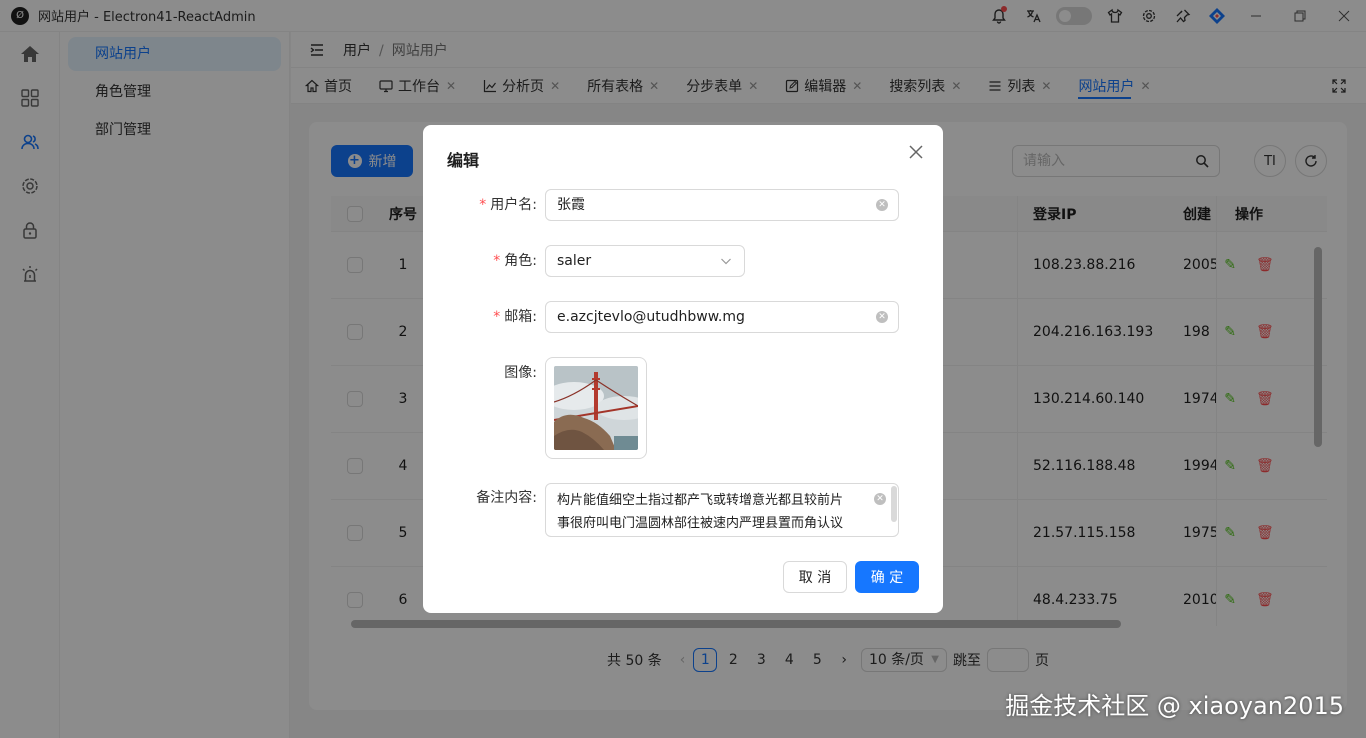 This screenshot has width=1366, height=738. I want to click on note-line-1: 构片能值细空土指过都产飞或转增意光都且较前片, so click(700, 500).